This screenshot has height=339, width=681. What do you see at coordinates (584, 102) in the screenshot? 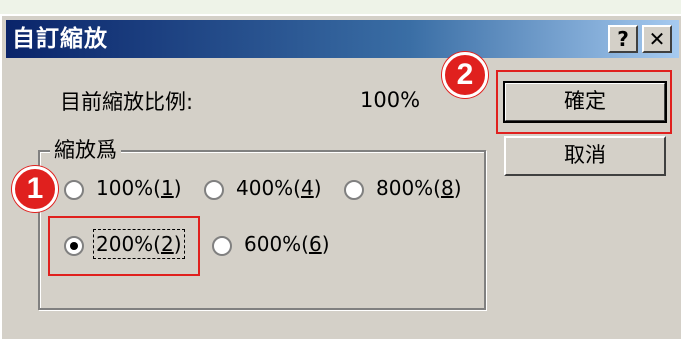
I see `callout-highlight-ok` at bounding box center [584, 102].